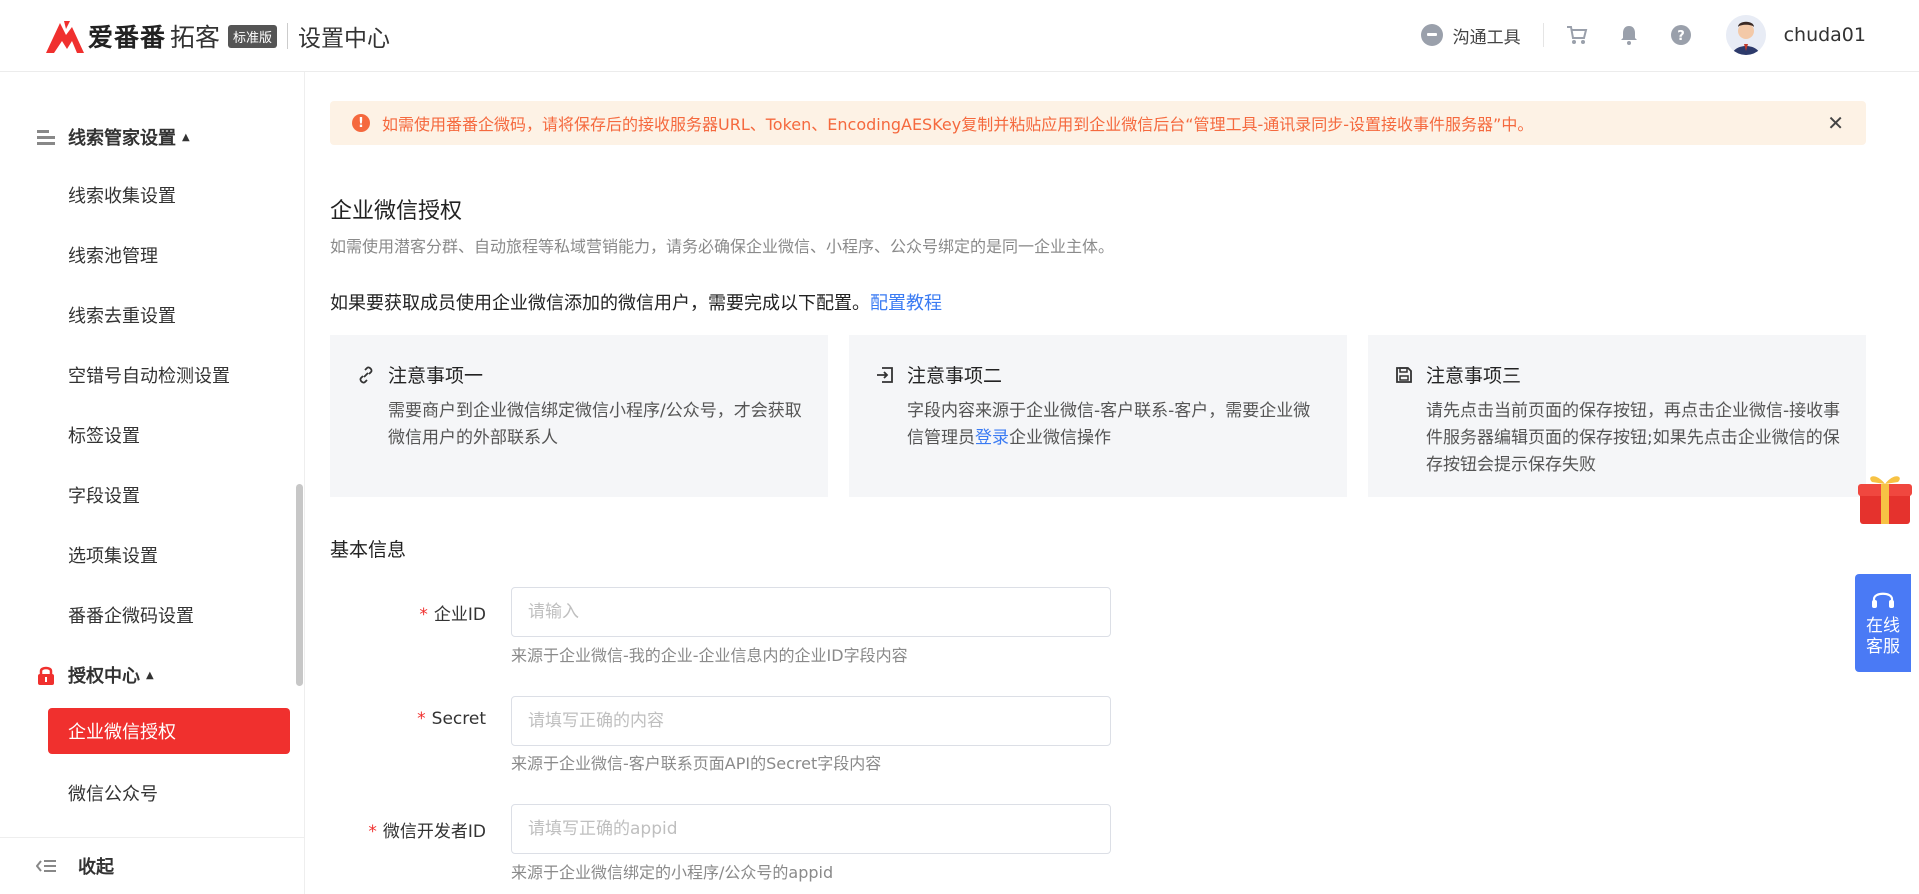  I want to click on sidebar-collapse-button: 收起, so click(152, 865).